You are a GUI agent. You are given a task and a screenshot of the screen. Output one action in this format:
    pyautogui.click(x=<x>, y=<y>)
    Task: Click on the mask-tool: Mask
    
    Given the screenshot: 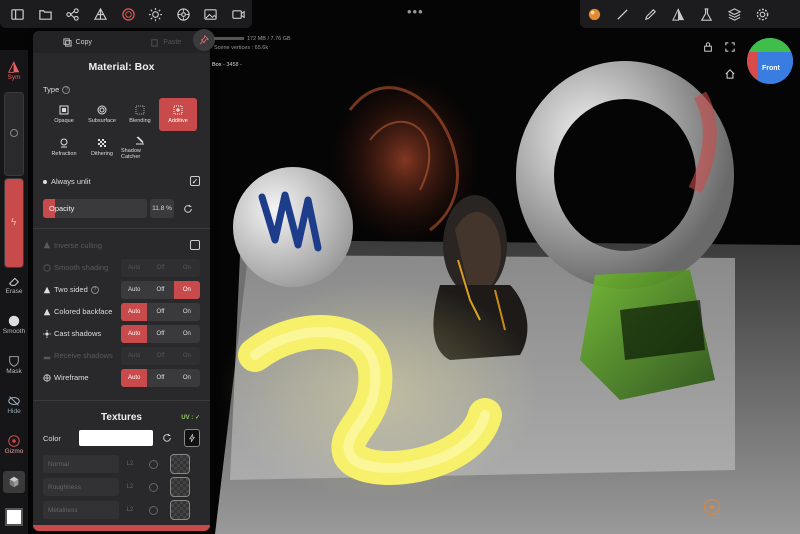 What is the action you would take?
    pyautogui.click(x=14, y=364)
    